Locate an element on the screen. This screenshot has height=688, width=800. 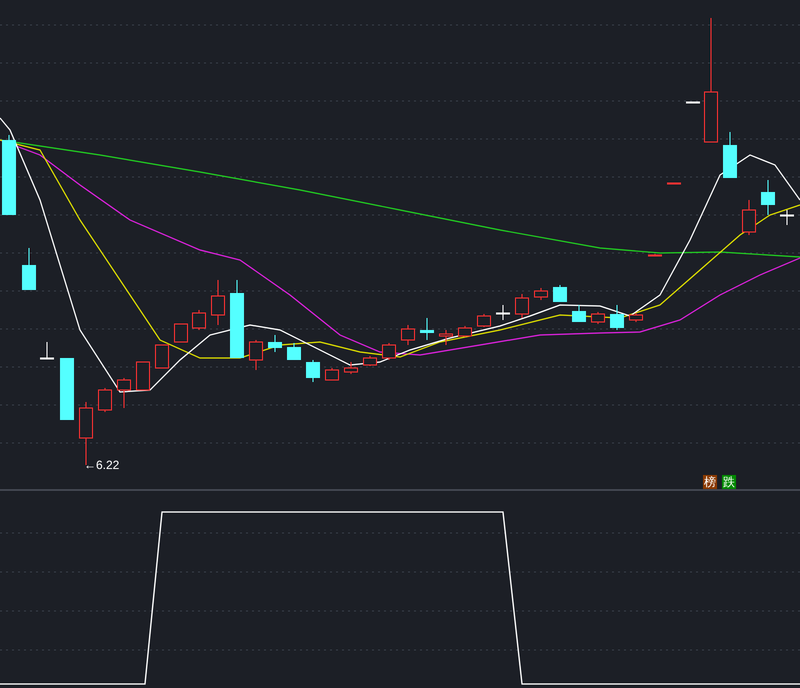
badge: 跌 is located at coordinates (729, 482).